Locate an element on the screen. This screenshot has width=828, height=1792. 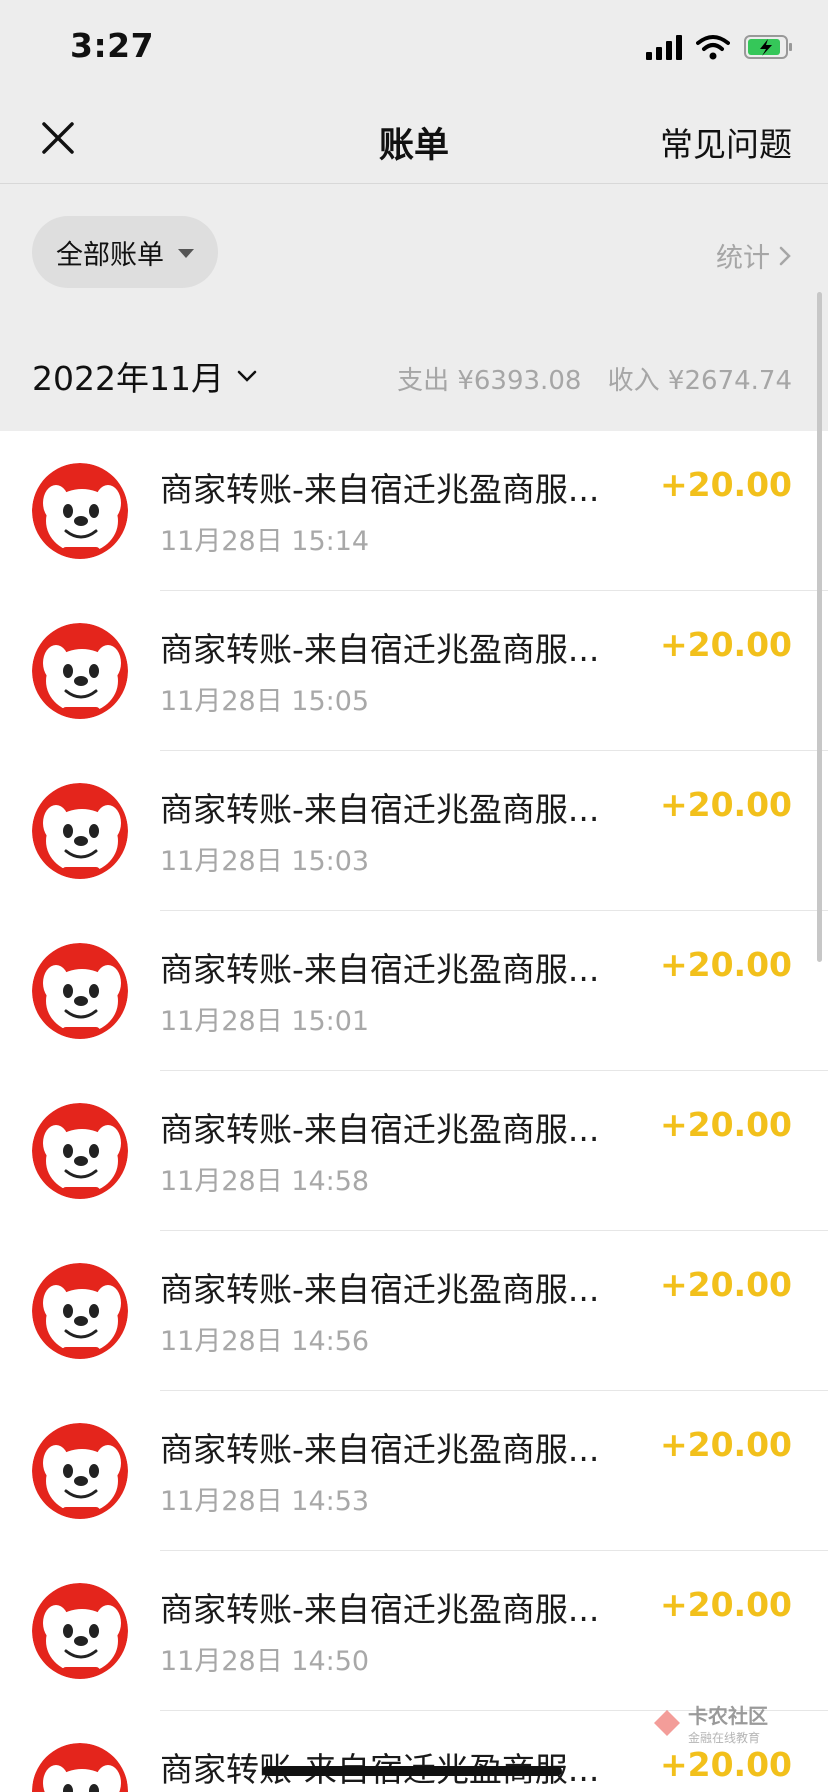
battery-icon is located at coordinates (768, 47).